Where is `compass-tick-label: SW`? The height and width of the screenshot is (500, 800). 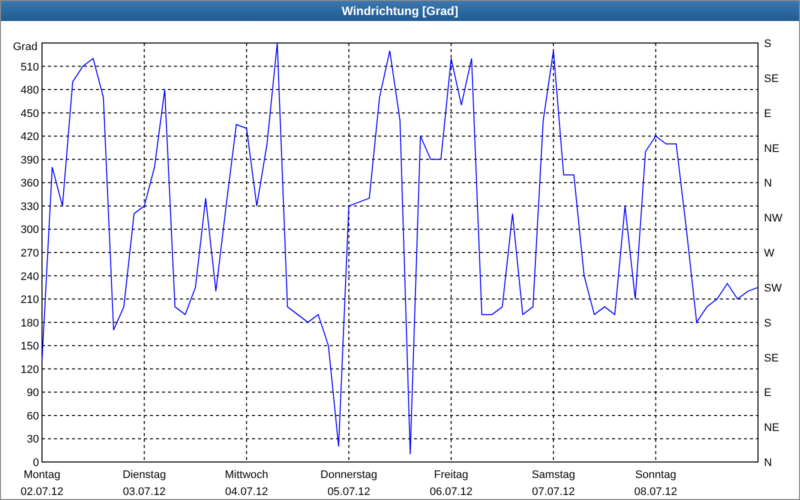
compass-tick-label: SW is located at coordinates (773, 288).